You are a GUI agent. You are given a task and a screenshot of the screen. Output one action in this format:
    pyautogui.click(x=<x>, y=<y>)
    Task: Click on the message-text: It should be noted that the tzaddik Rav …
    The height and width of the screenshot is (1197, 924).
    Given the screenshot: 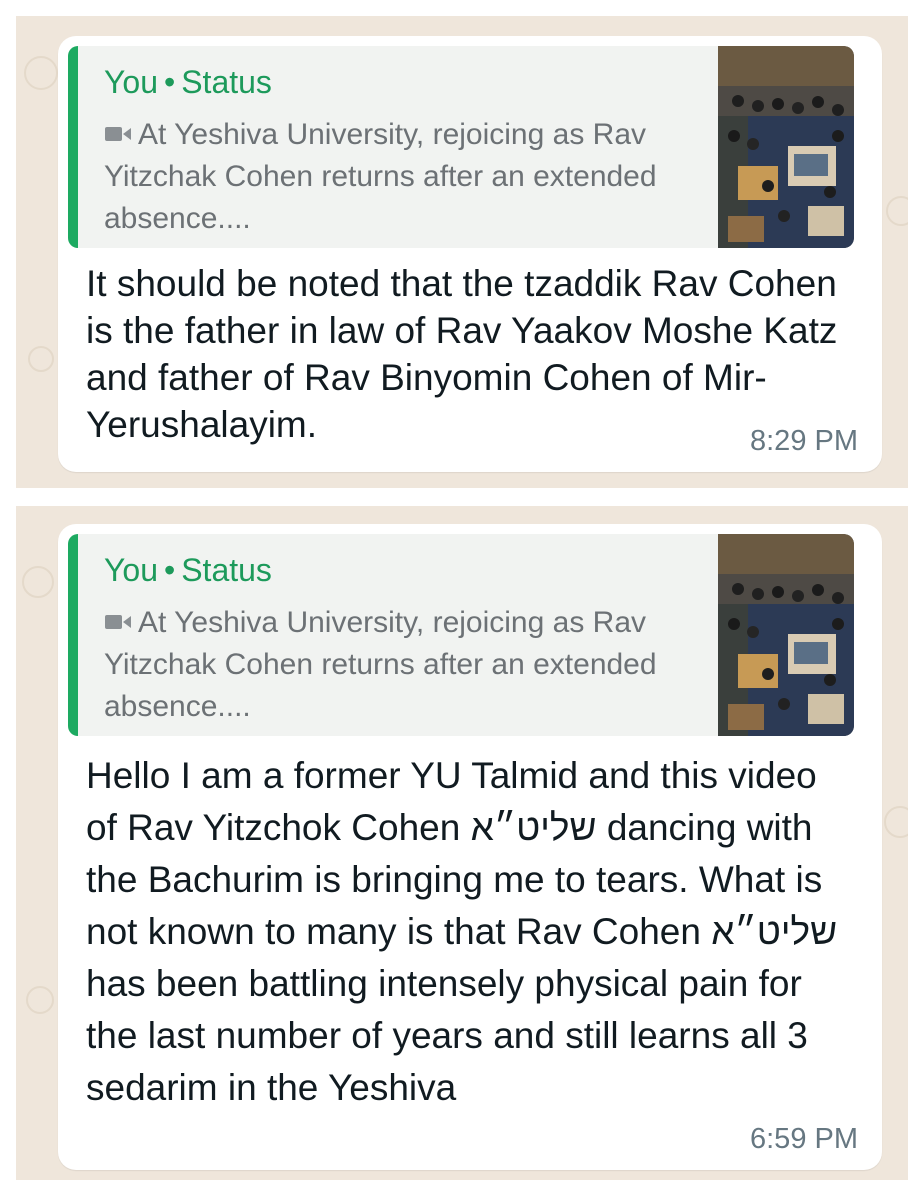 What is the action you would take?
    pyautogui.click(x=462, y=354)
    